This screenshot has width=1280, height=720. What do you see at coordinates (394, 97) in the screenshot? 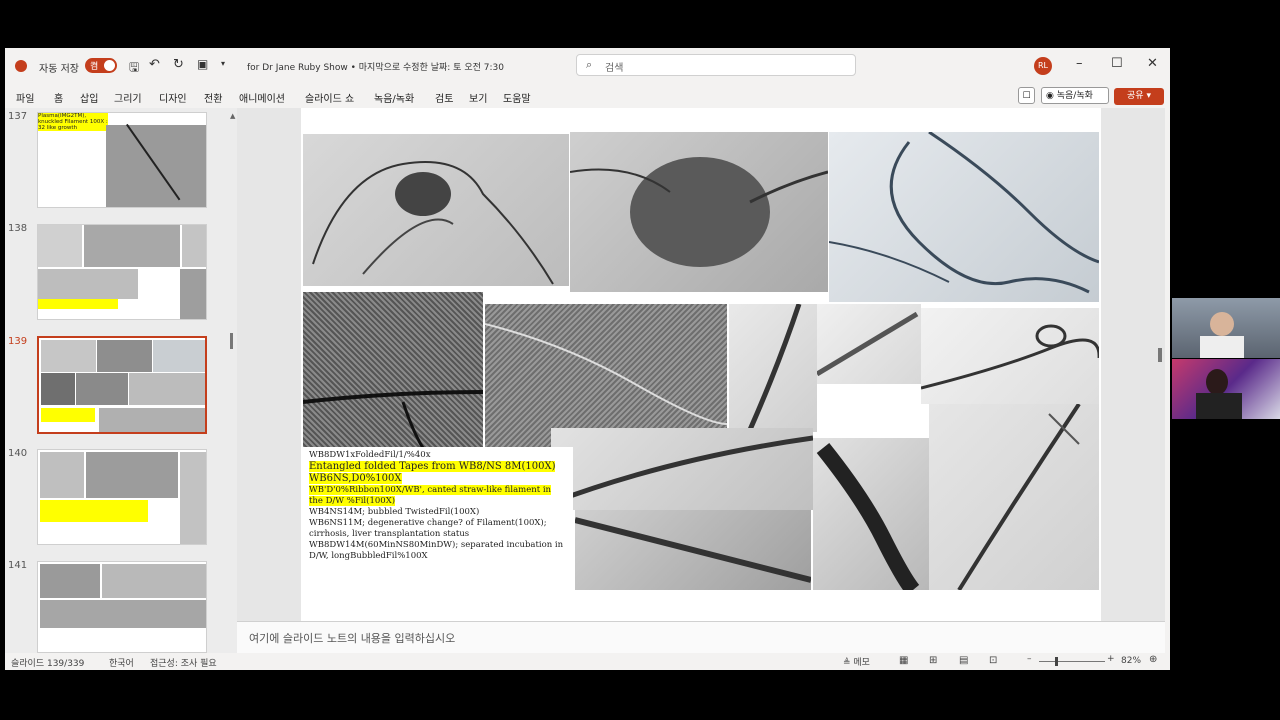
I see `tab-record: 녹음/녹화` at bounding box center [394, 97].